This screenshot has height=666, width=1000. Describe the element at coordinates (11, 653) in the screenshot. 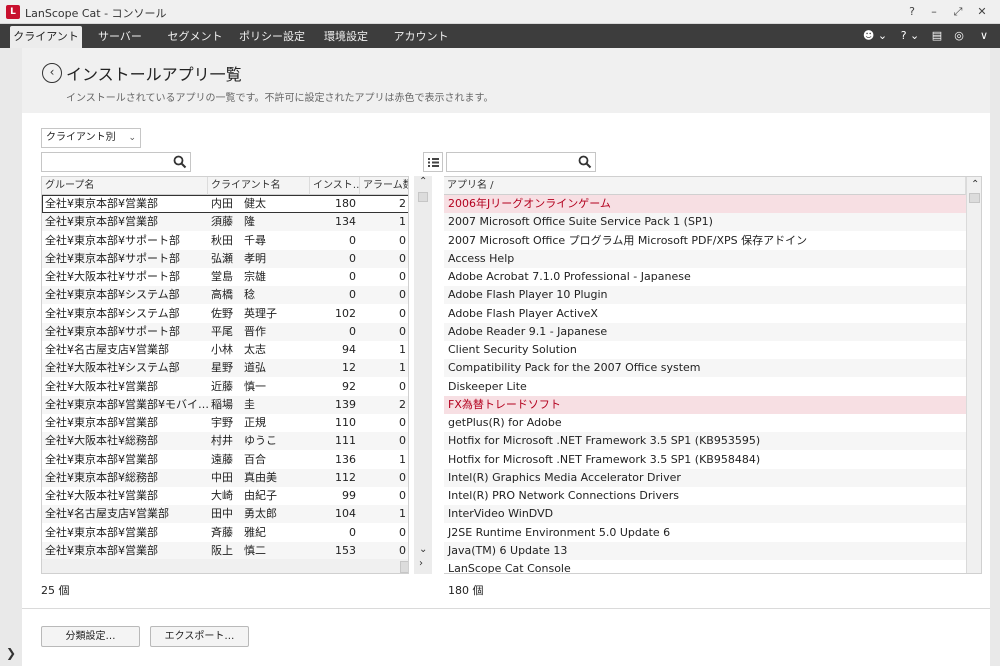

I see `expand-sidebar-icon: ❯` at that location.